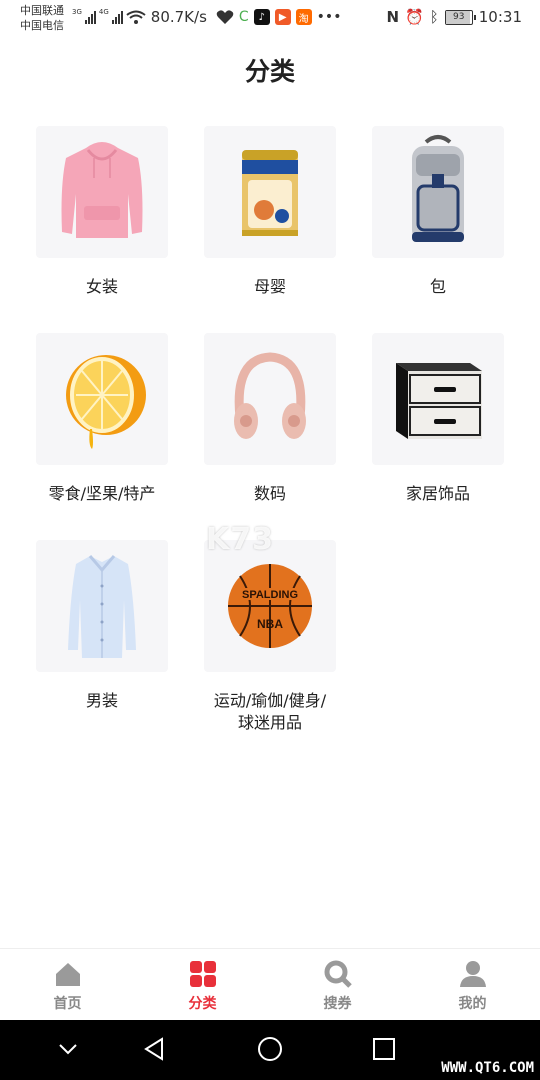 Image resolution: width=540 pixels, height=1080 pixels. I want to click on bluetooth-icon: ᛒ, so click(434, 17).